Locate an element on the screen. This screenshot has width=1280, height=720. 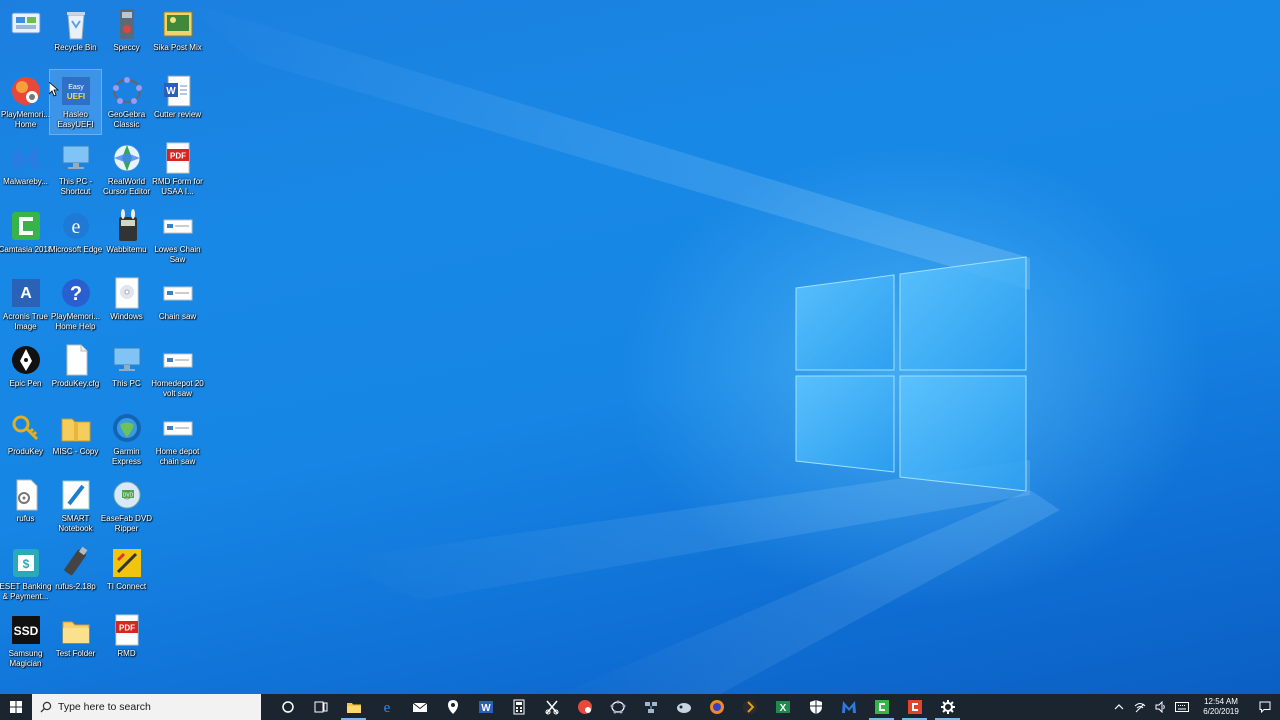
desktop-icon: Chain saw is located at coordinates (177, 304).